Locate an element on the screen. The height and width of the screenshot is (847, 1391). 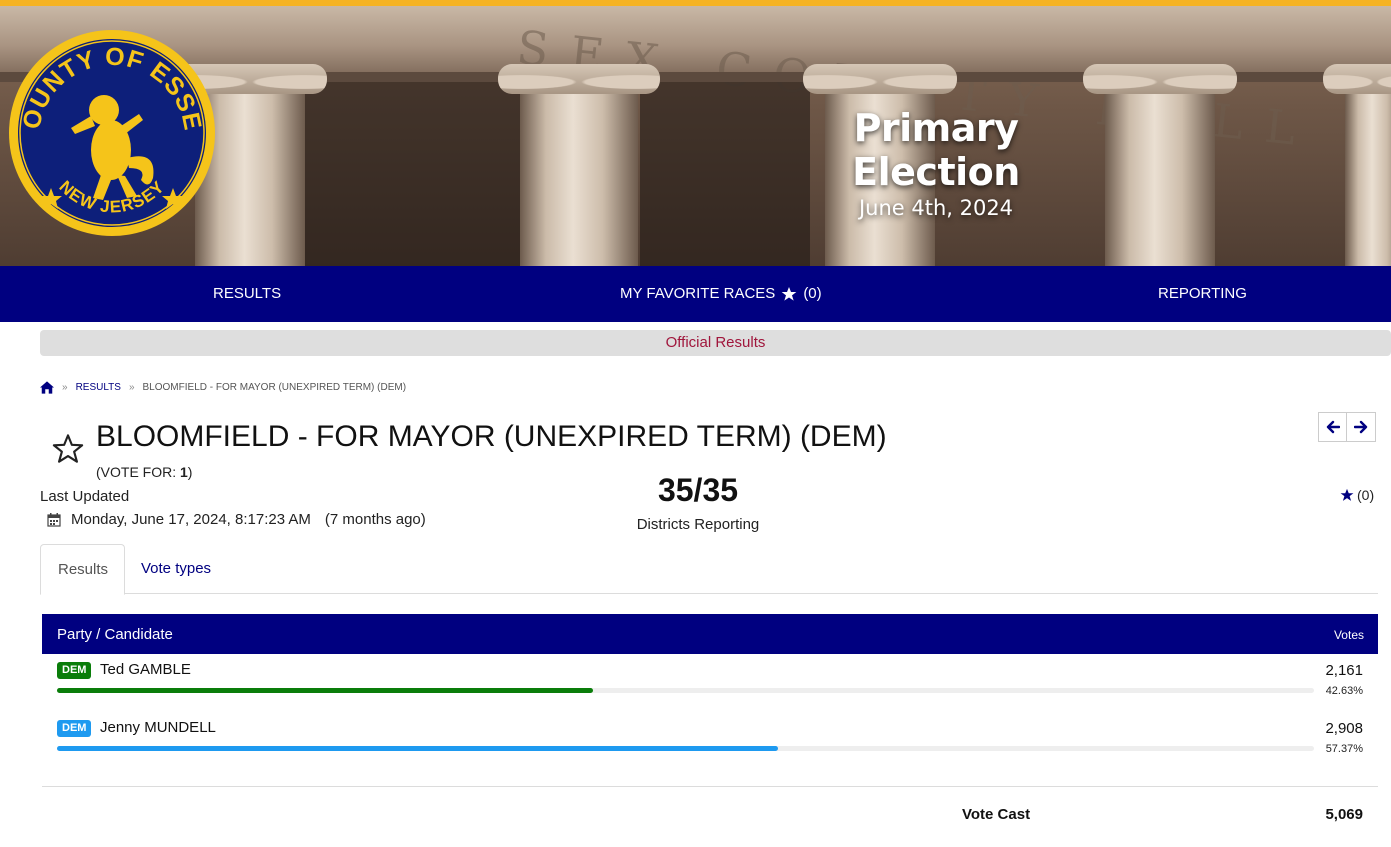
vote-cast-total: 5,069 is located at coordinates (1344, 814).